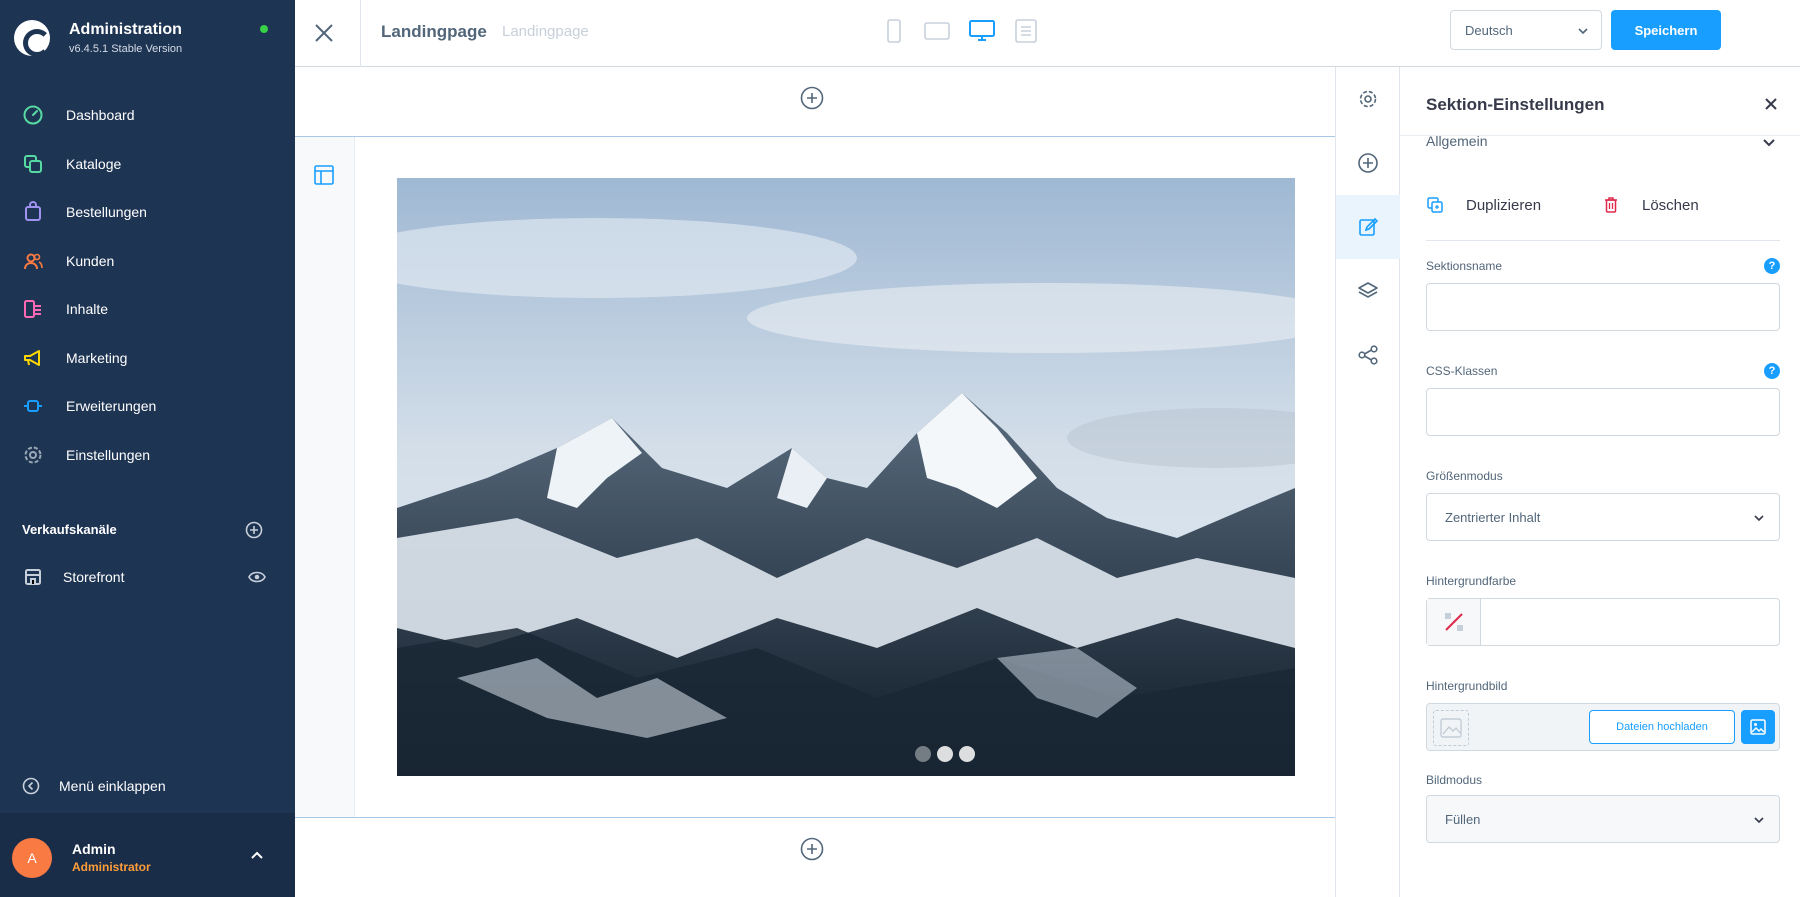 The width and height of the screenshot is (1800, 897). I want to click on device-tablet-button, so click(937, 31).